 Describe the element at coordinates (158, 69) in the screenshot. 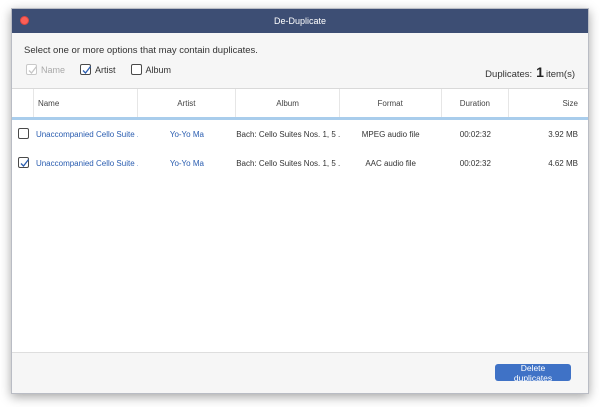

I see `album-option-label: Album` at that location.